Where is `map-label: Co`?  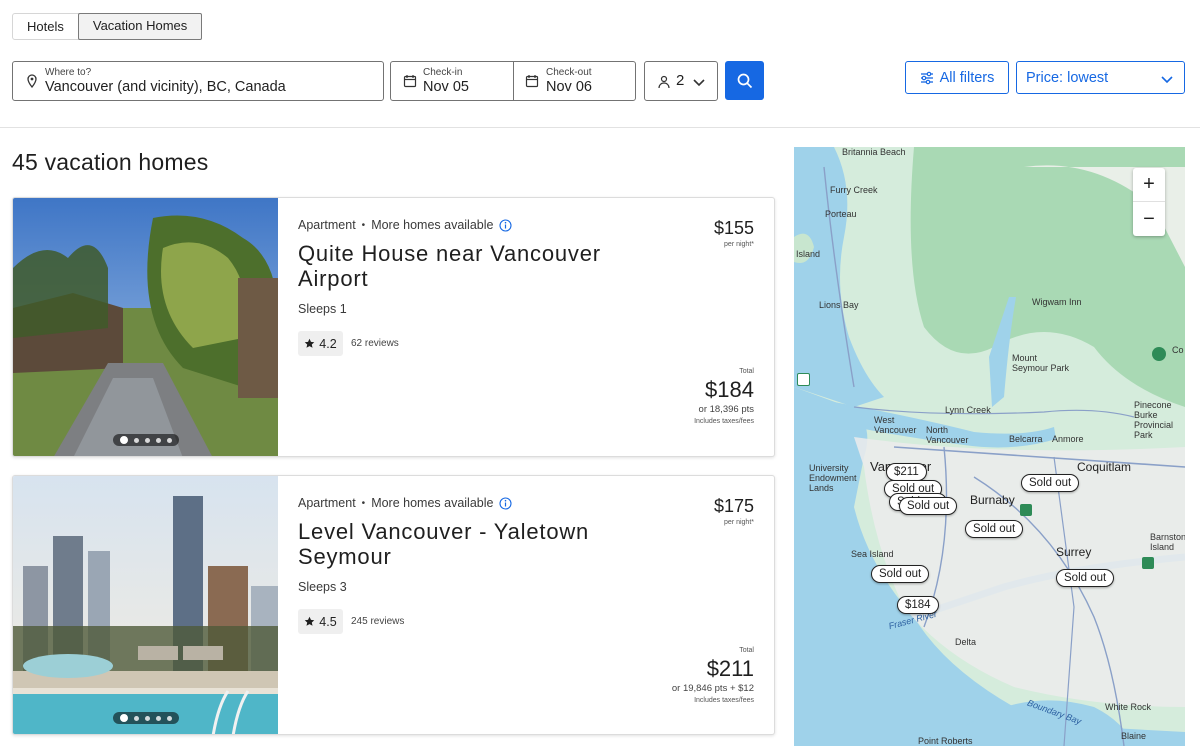 map-label: Co is located at coordinates (1178, 350).